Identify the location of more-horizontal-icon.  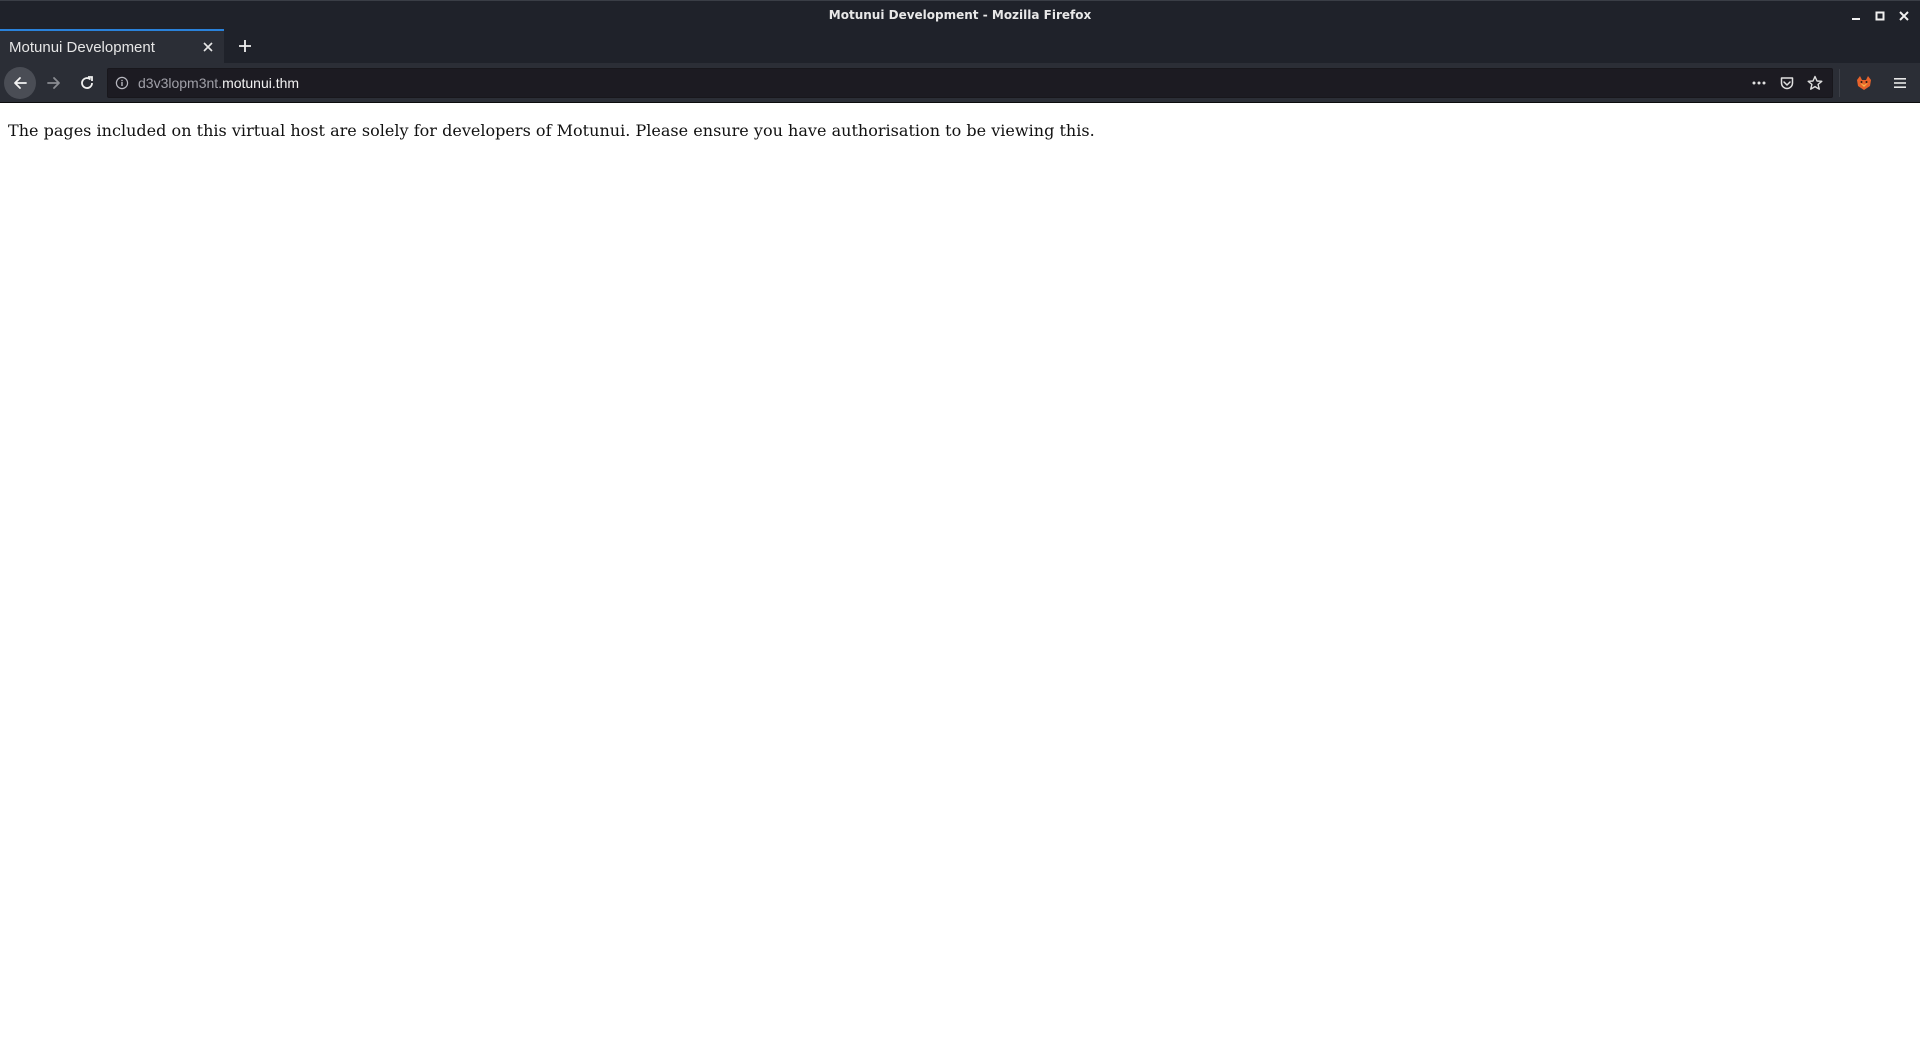
(1759, 82).